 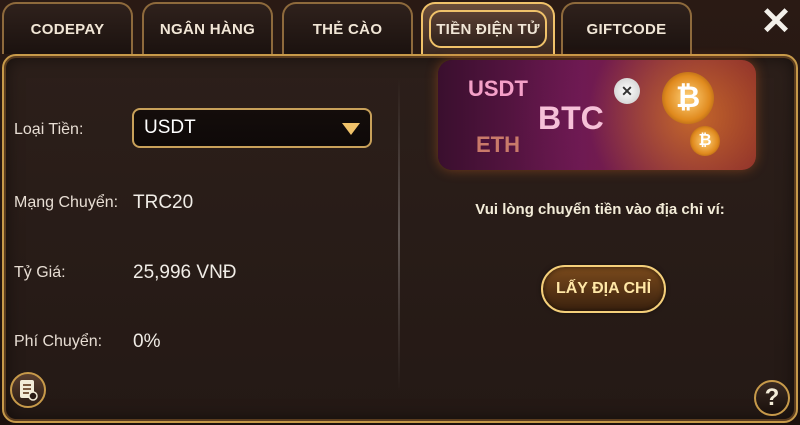 I want to click on help-button: ?, so click(x=772, y=398).